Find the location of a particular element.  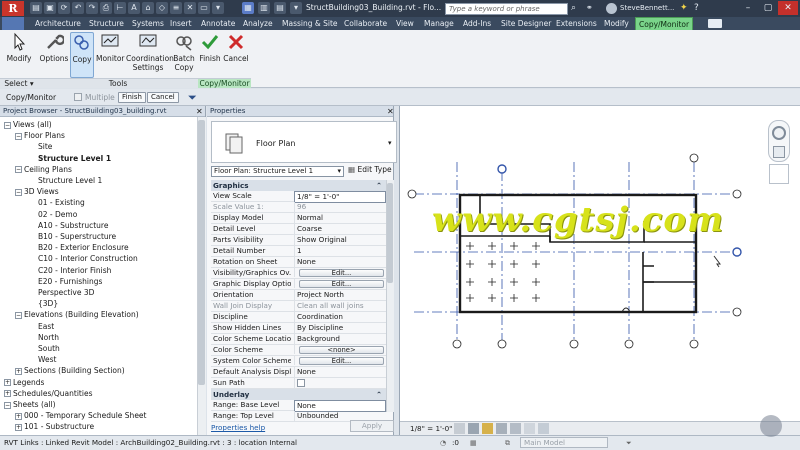

apply-button: Apply is located at coordinates (372, 426).